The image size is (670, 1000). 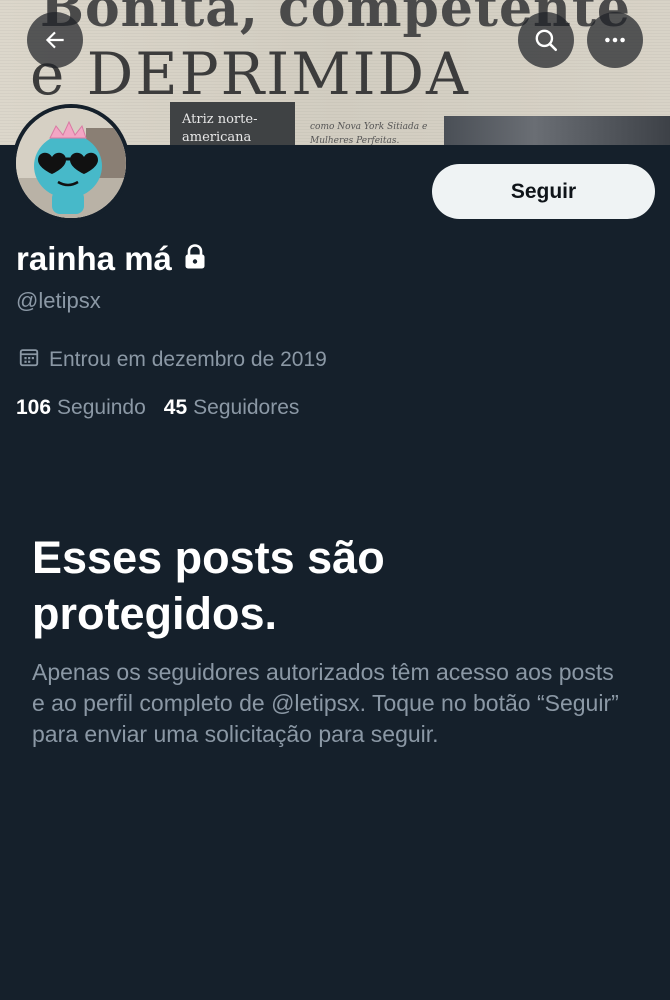 I want to click on avatar-image, so click(x=71, y=163).